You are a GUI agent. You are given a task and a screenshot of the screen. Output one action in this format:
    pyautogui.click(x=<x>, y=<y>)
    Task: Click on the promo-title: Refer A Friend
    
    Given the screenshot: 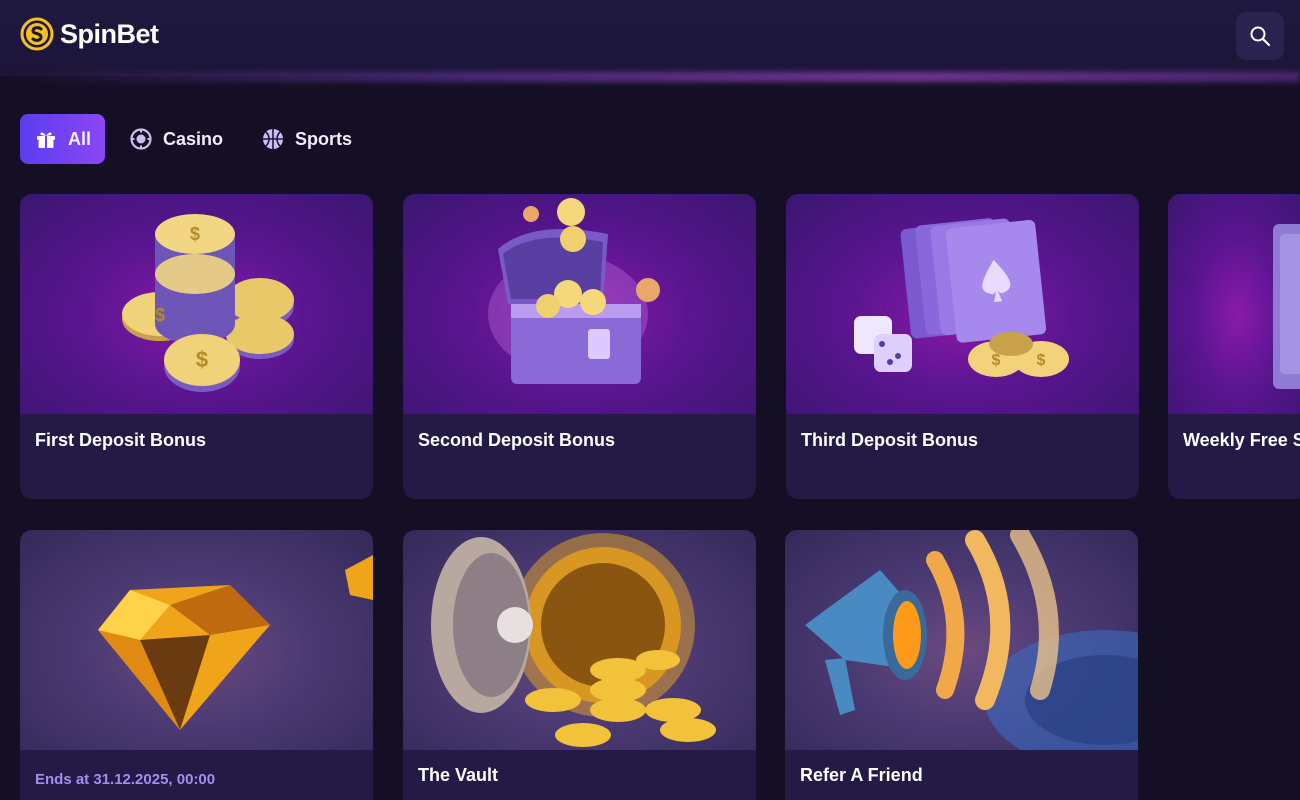 What is the action you would take?
    pyautogui.click(x=861, y=775)
    